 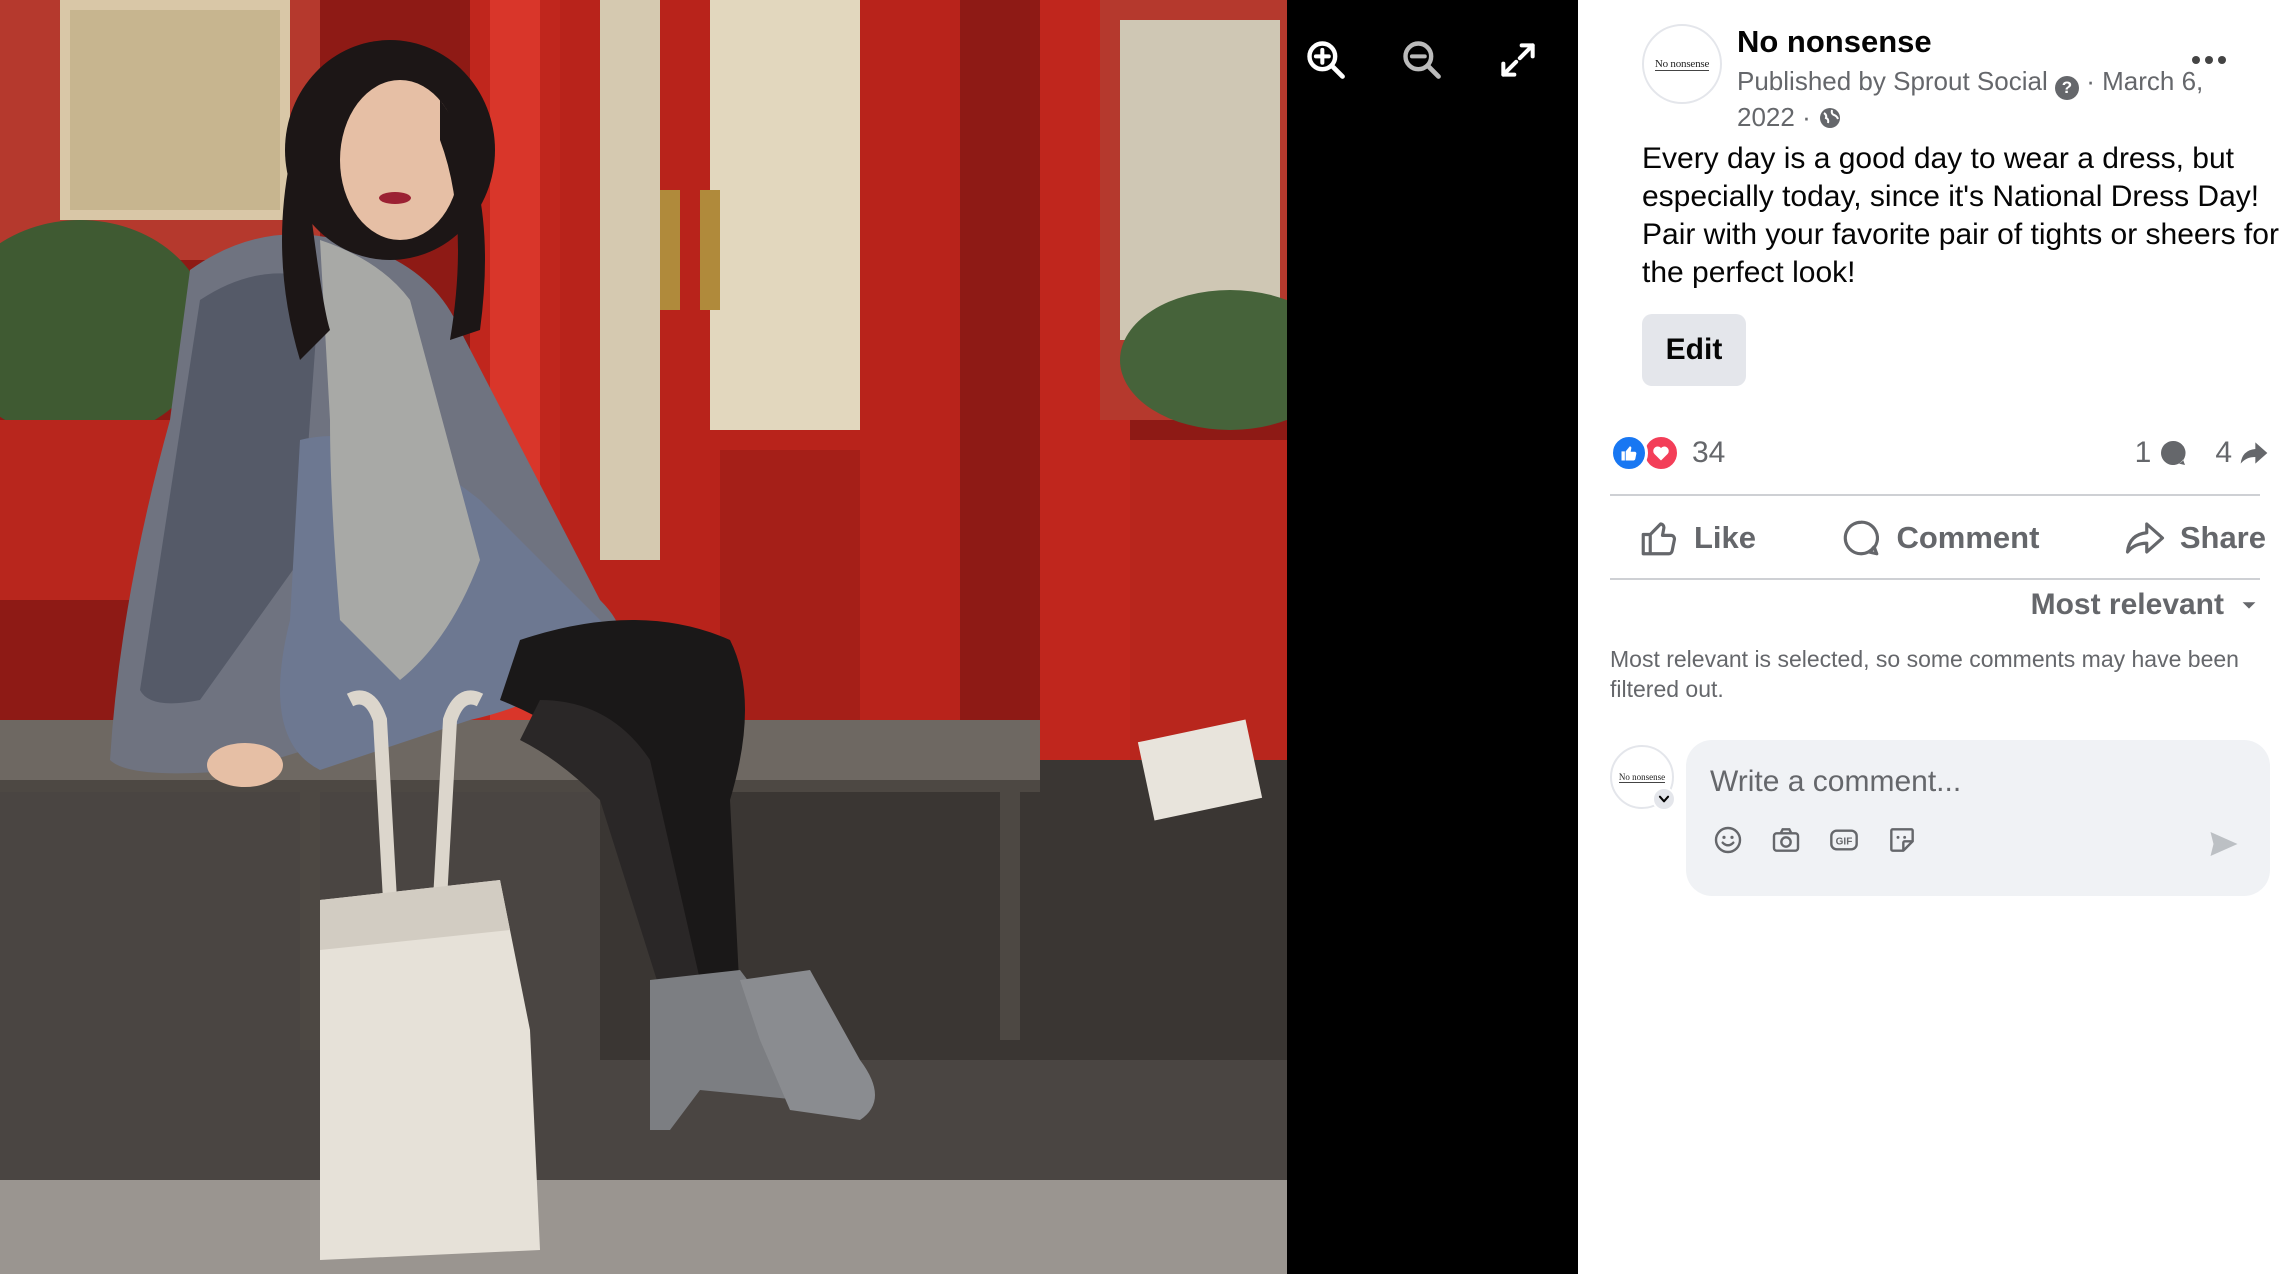 I want to click on svg-text: GIF, so click(x=1844, y=842).